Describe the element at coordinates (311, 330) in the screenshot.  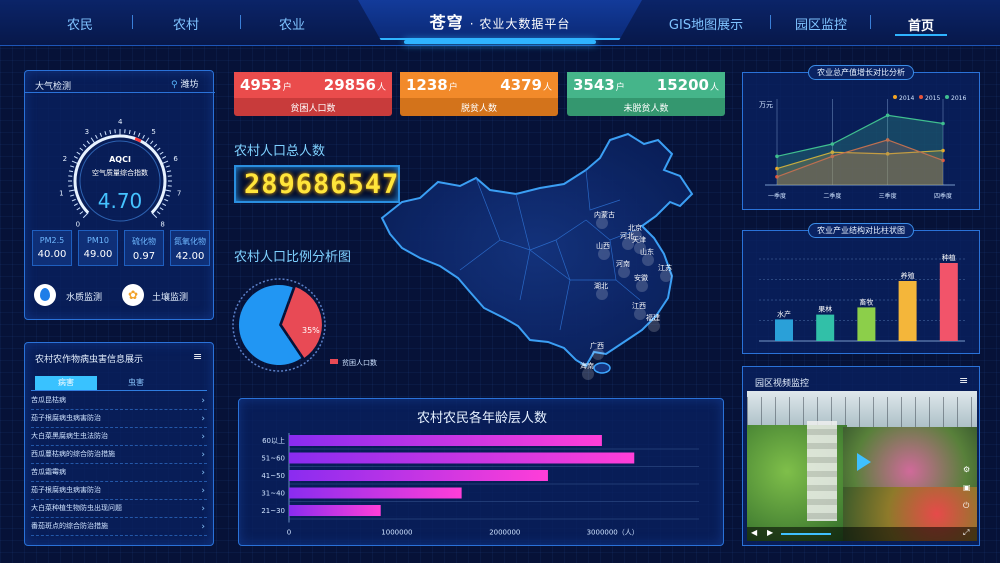
I see `pie-slice-label: 35%` at that location.